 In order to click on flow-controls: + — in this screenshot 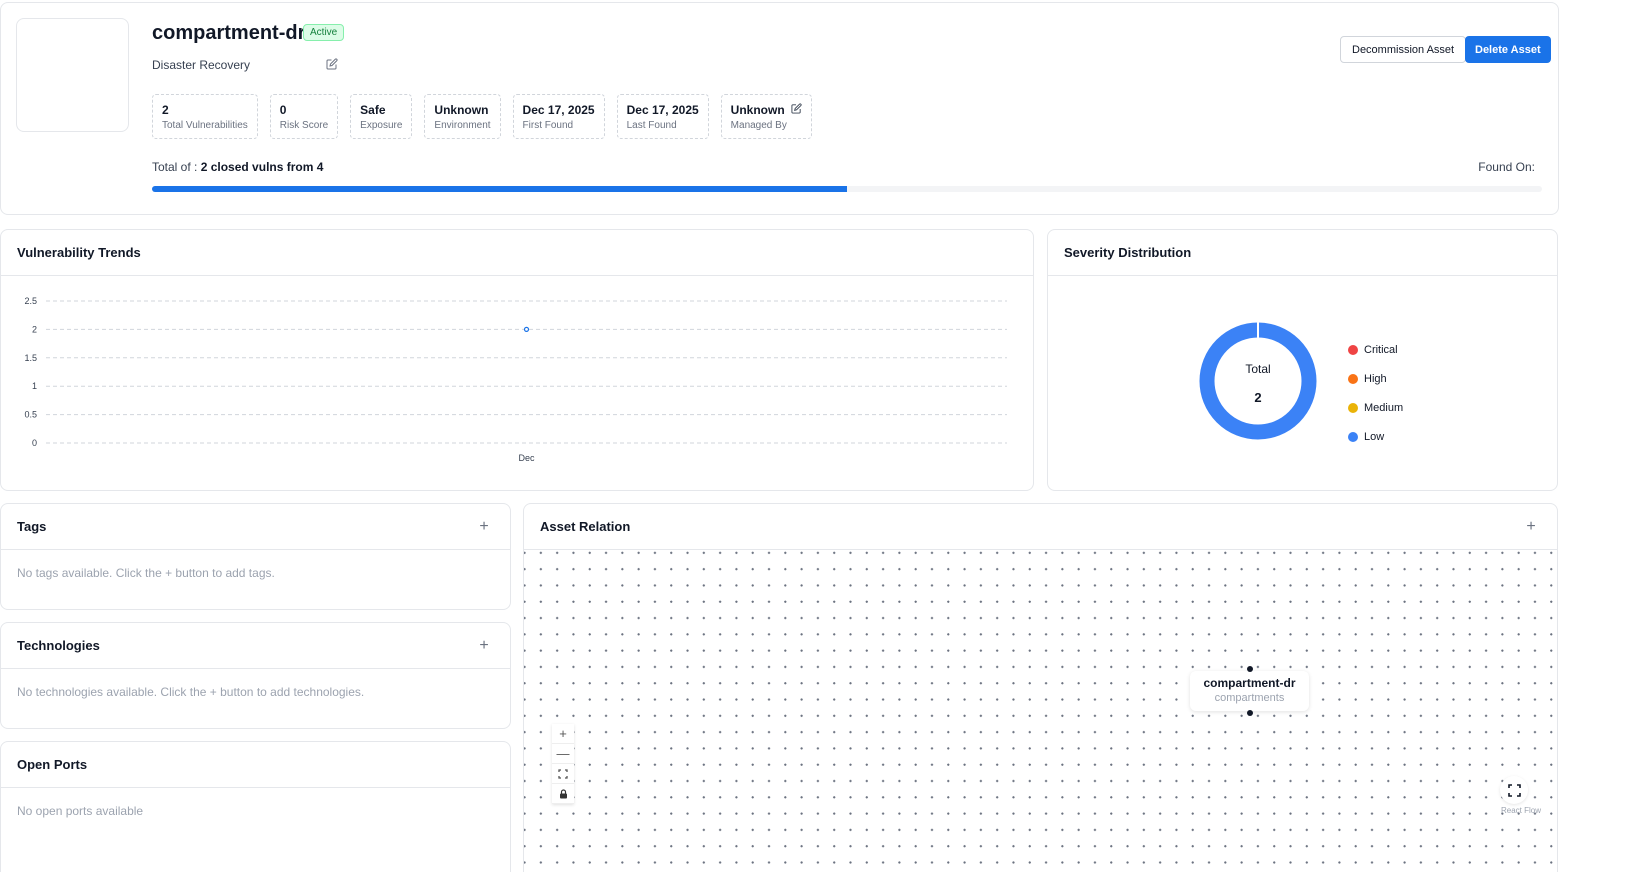, I will do `click(563, 764)`.